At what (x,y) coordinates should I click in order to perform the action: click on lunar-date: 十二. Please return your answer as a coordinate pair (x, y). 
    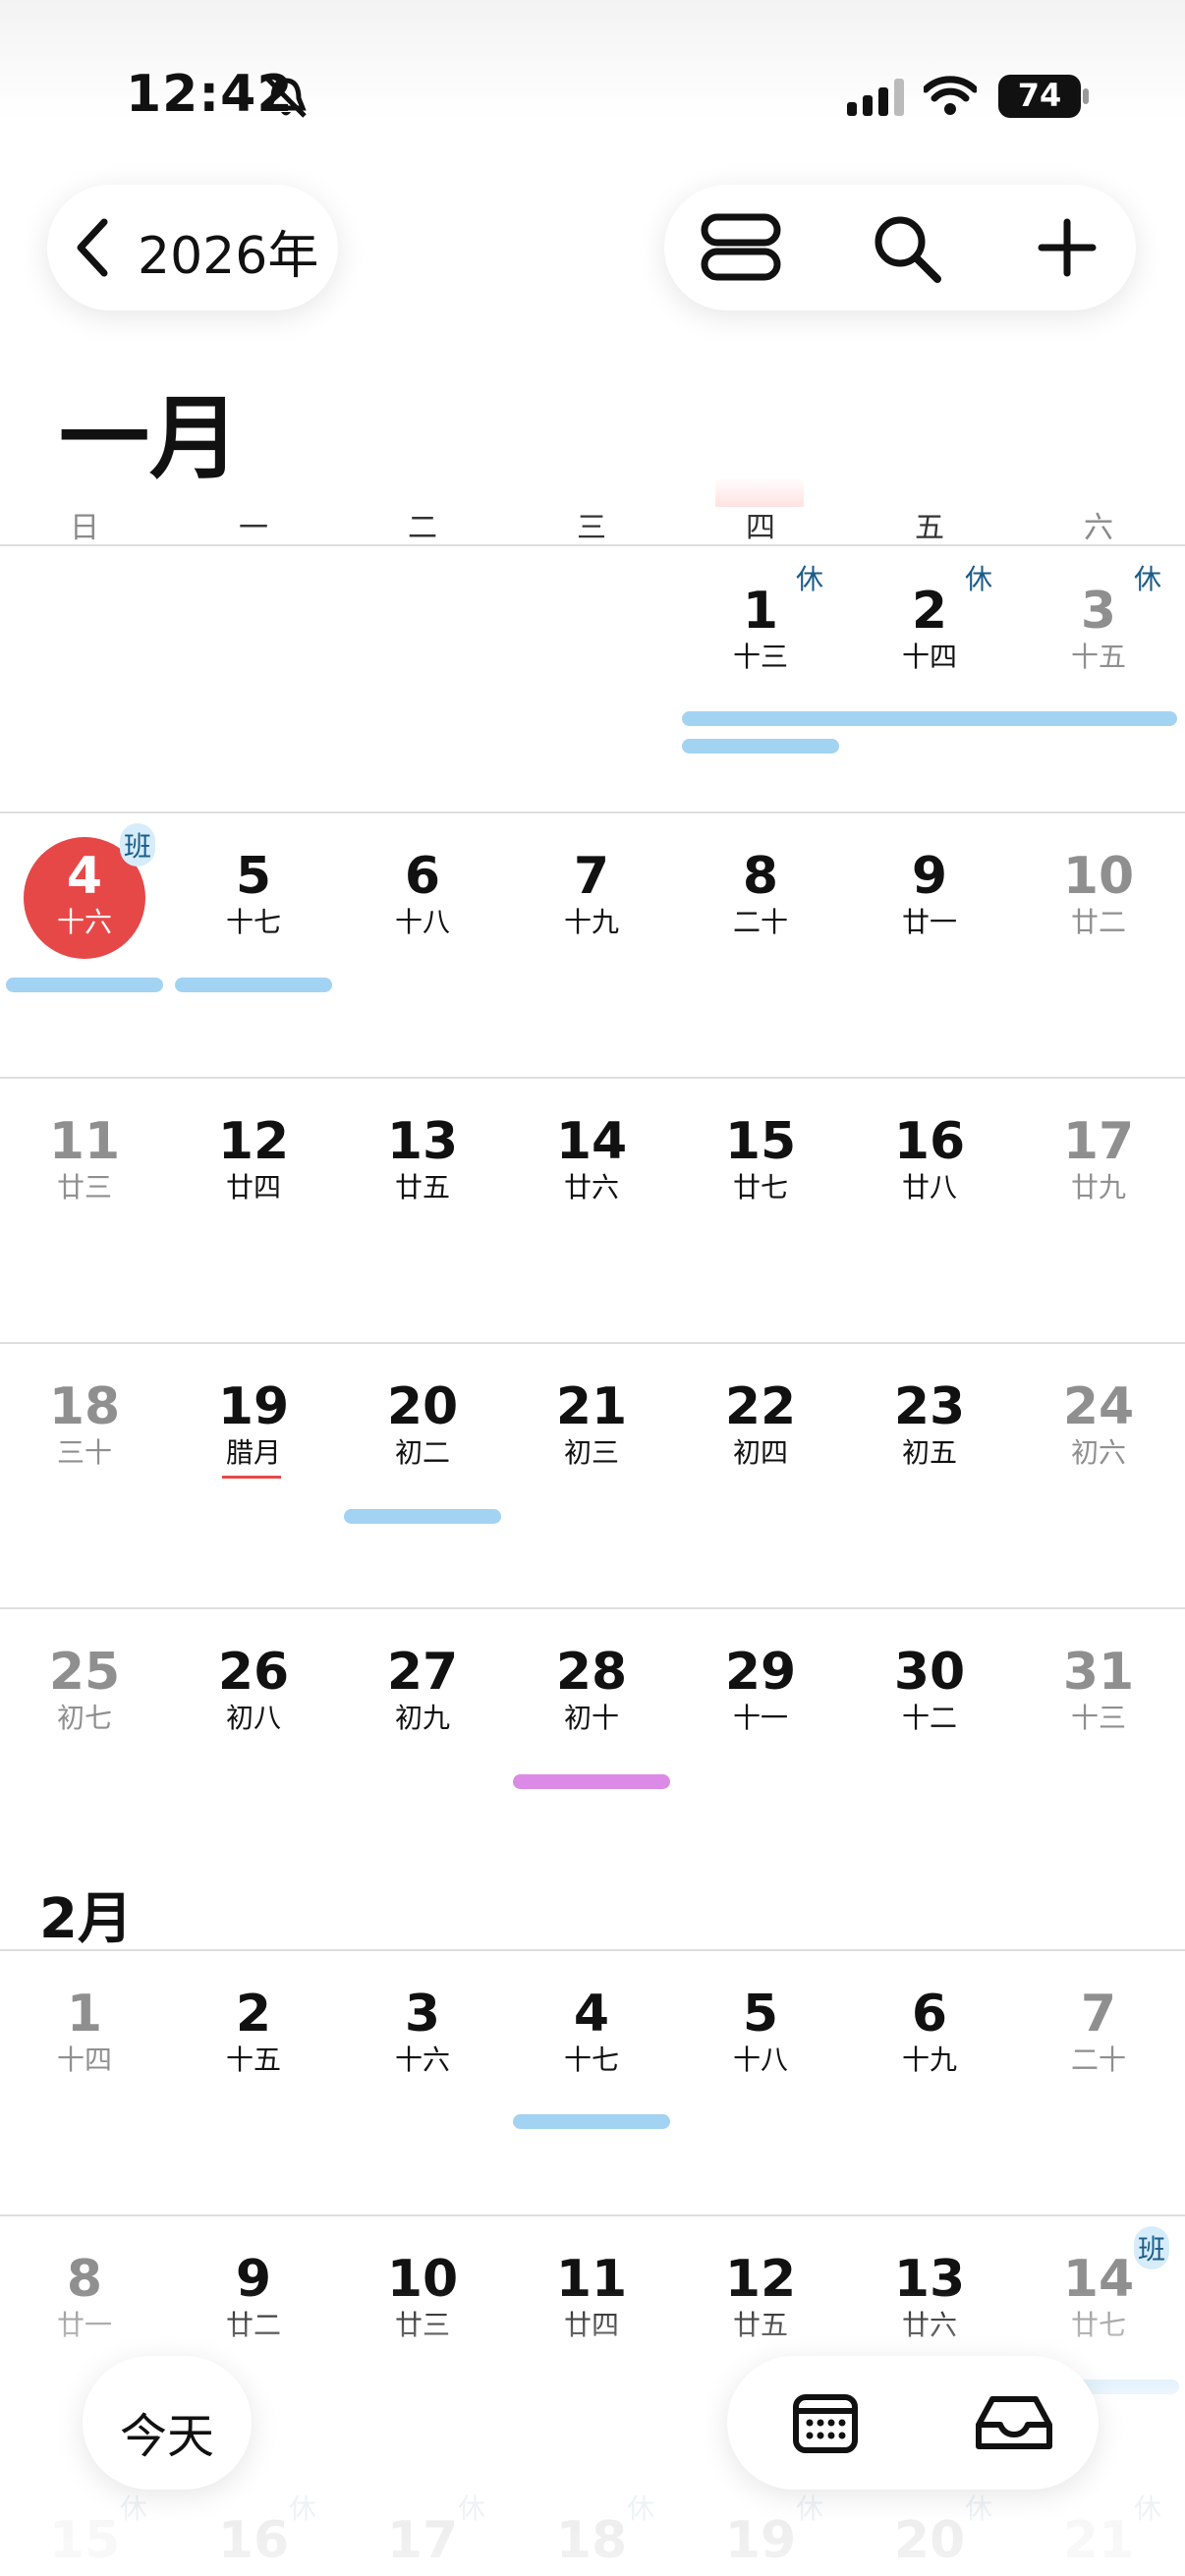
    Looking at the image, I should click on (929, 1718).